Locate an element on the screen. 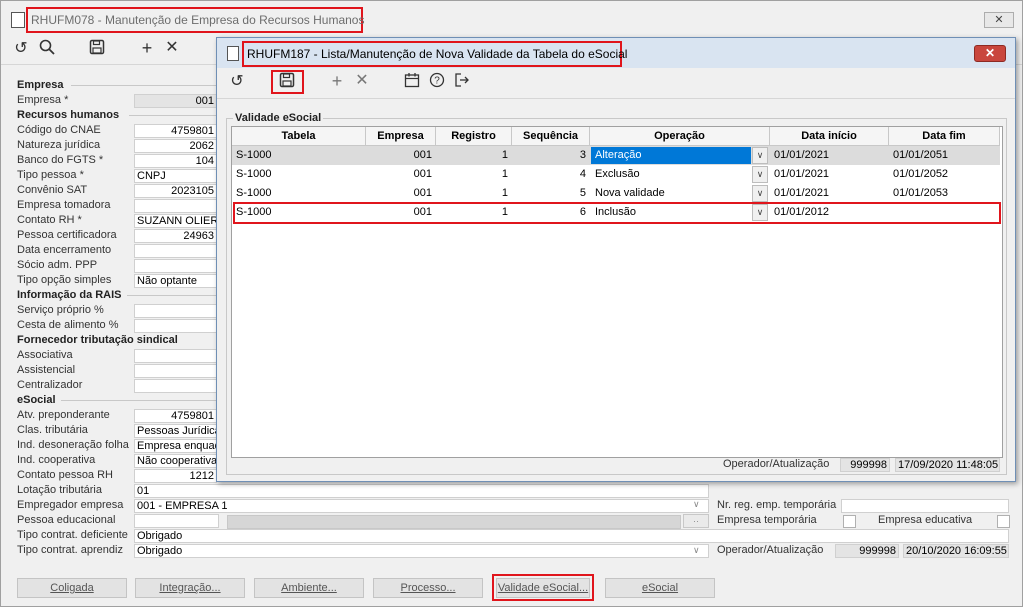  emp-edu-checkbox is located at coordinates (1003, 521).